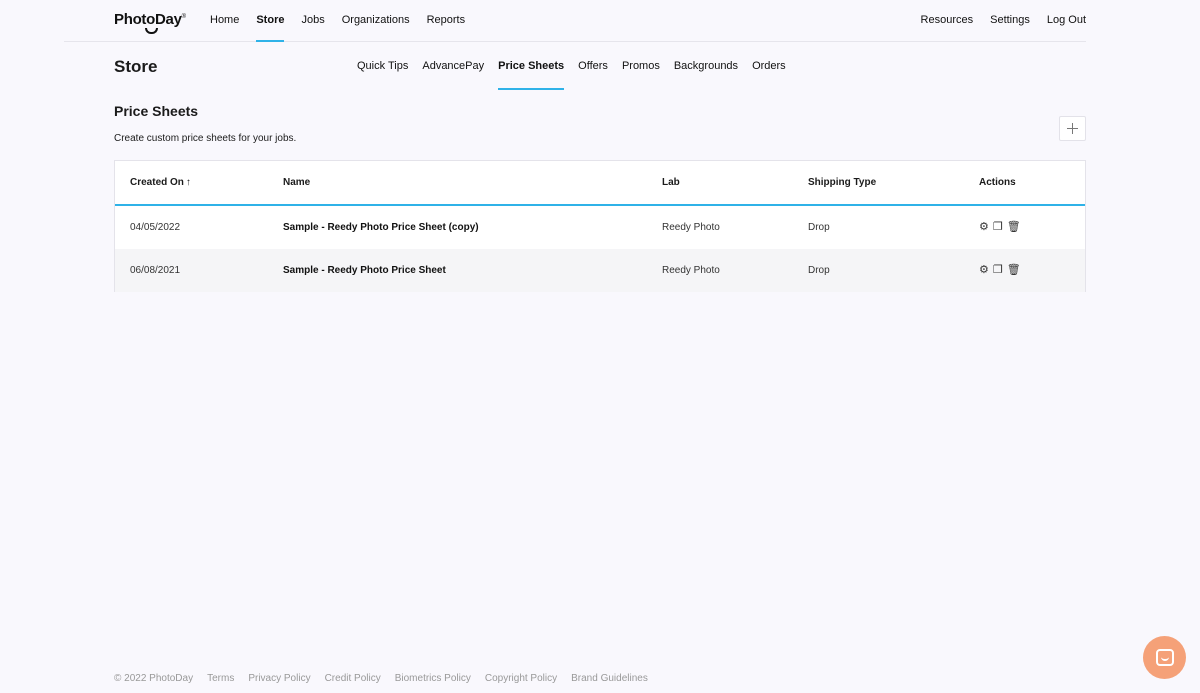 This screenshot has width=1200, height=693. Describe the element at coordinates (183, 17) in the screenshot. I see `logo-mark: ®` at that location.